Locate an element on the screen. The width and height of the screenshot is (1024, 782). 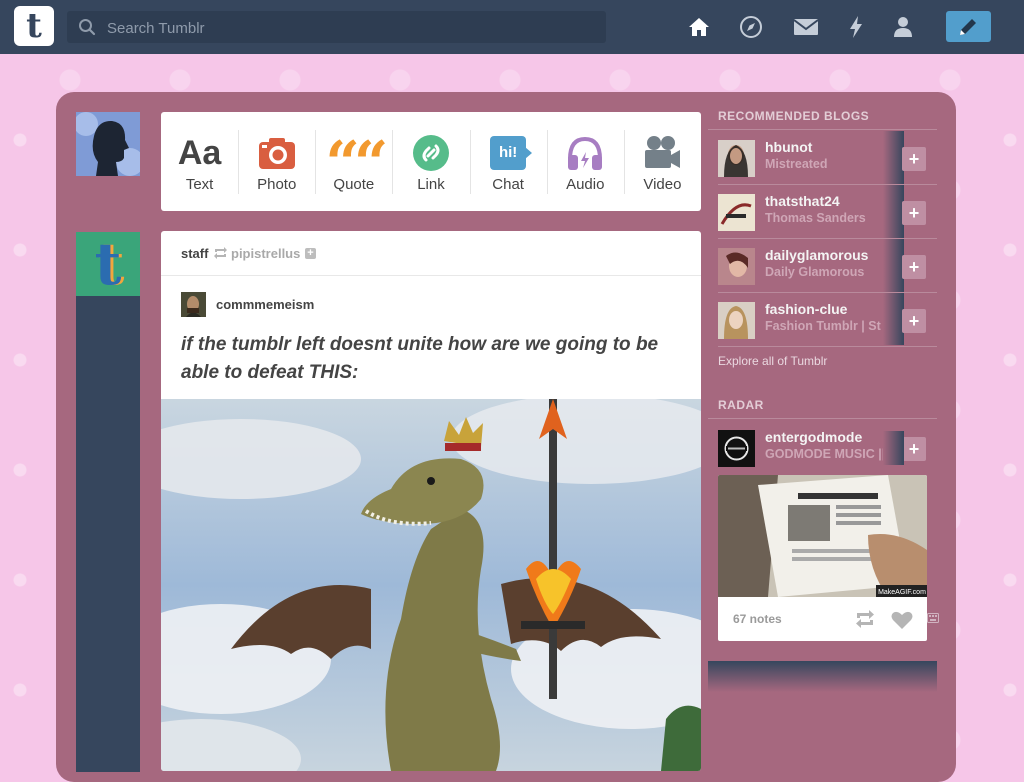
recommended-blogs-heading: RECOMMENDED BLOGS is located at coordinates (794, 116).